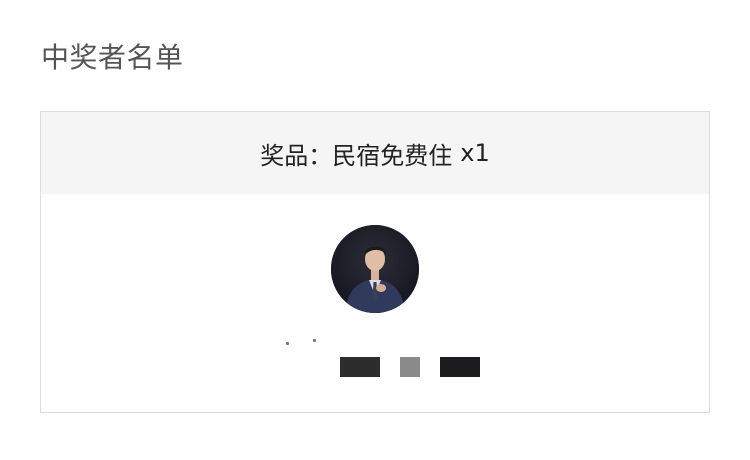 This screenshot has height=460, width=750. Describe the element at coordinates (356, 155) in the screenshot. I see `prize-label: 奖品：民宿免费住` at that location.